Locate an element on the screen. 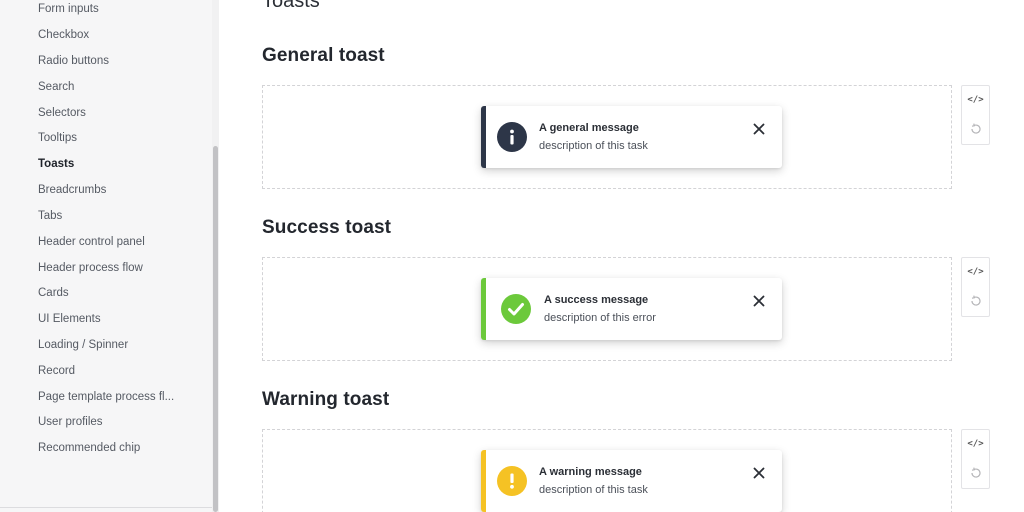 This screenshot has width=1024, height=512. section-title-general: General toast is located at coordinates (323, 55).